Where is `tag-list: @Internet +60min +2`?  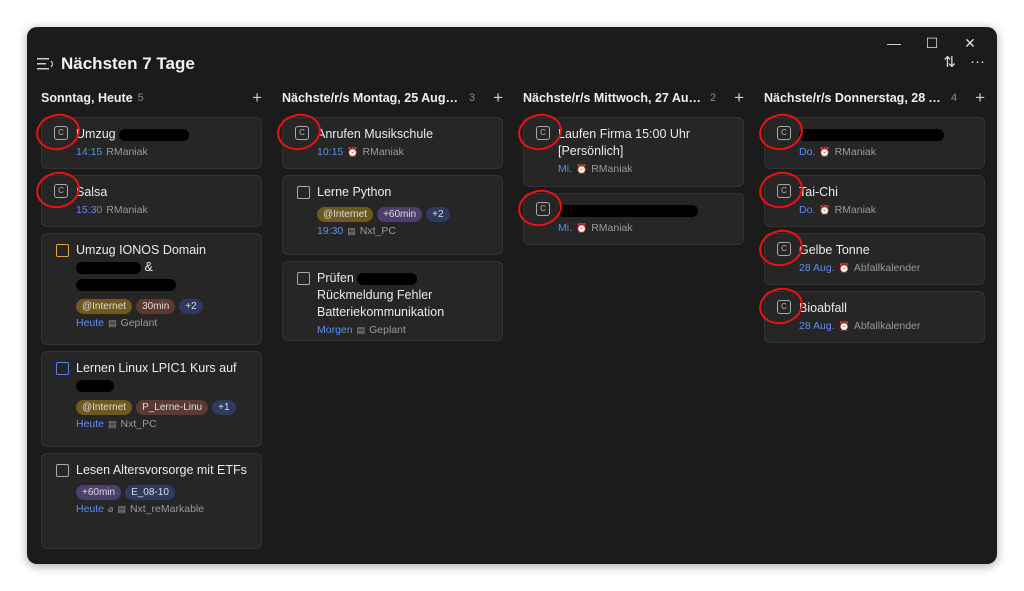
tag-list: @Internet +60min +2 is located at coordinates (404, 214).